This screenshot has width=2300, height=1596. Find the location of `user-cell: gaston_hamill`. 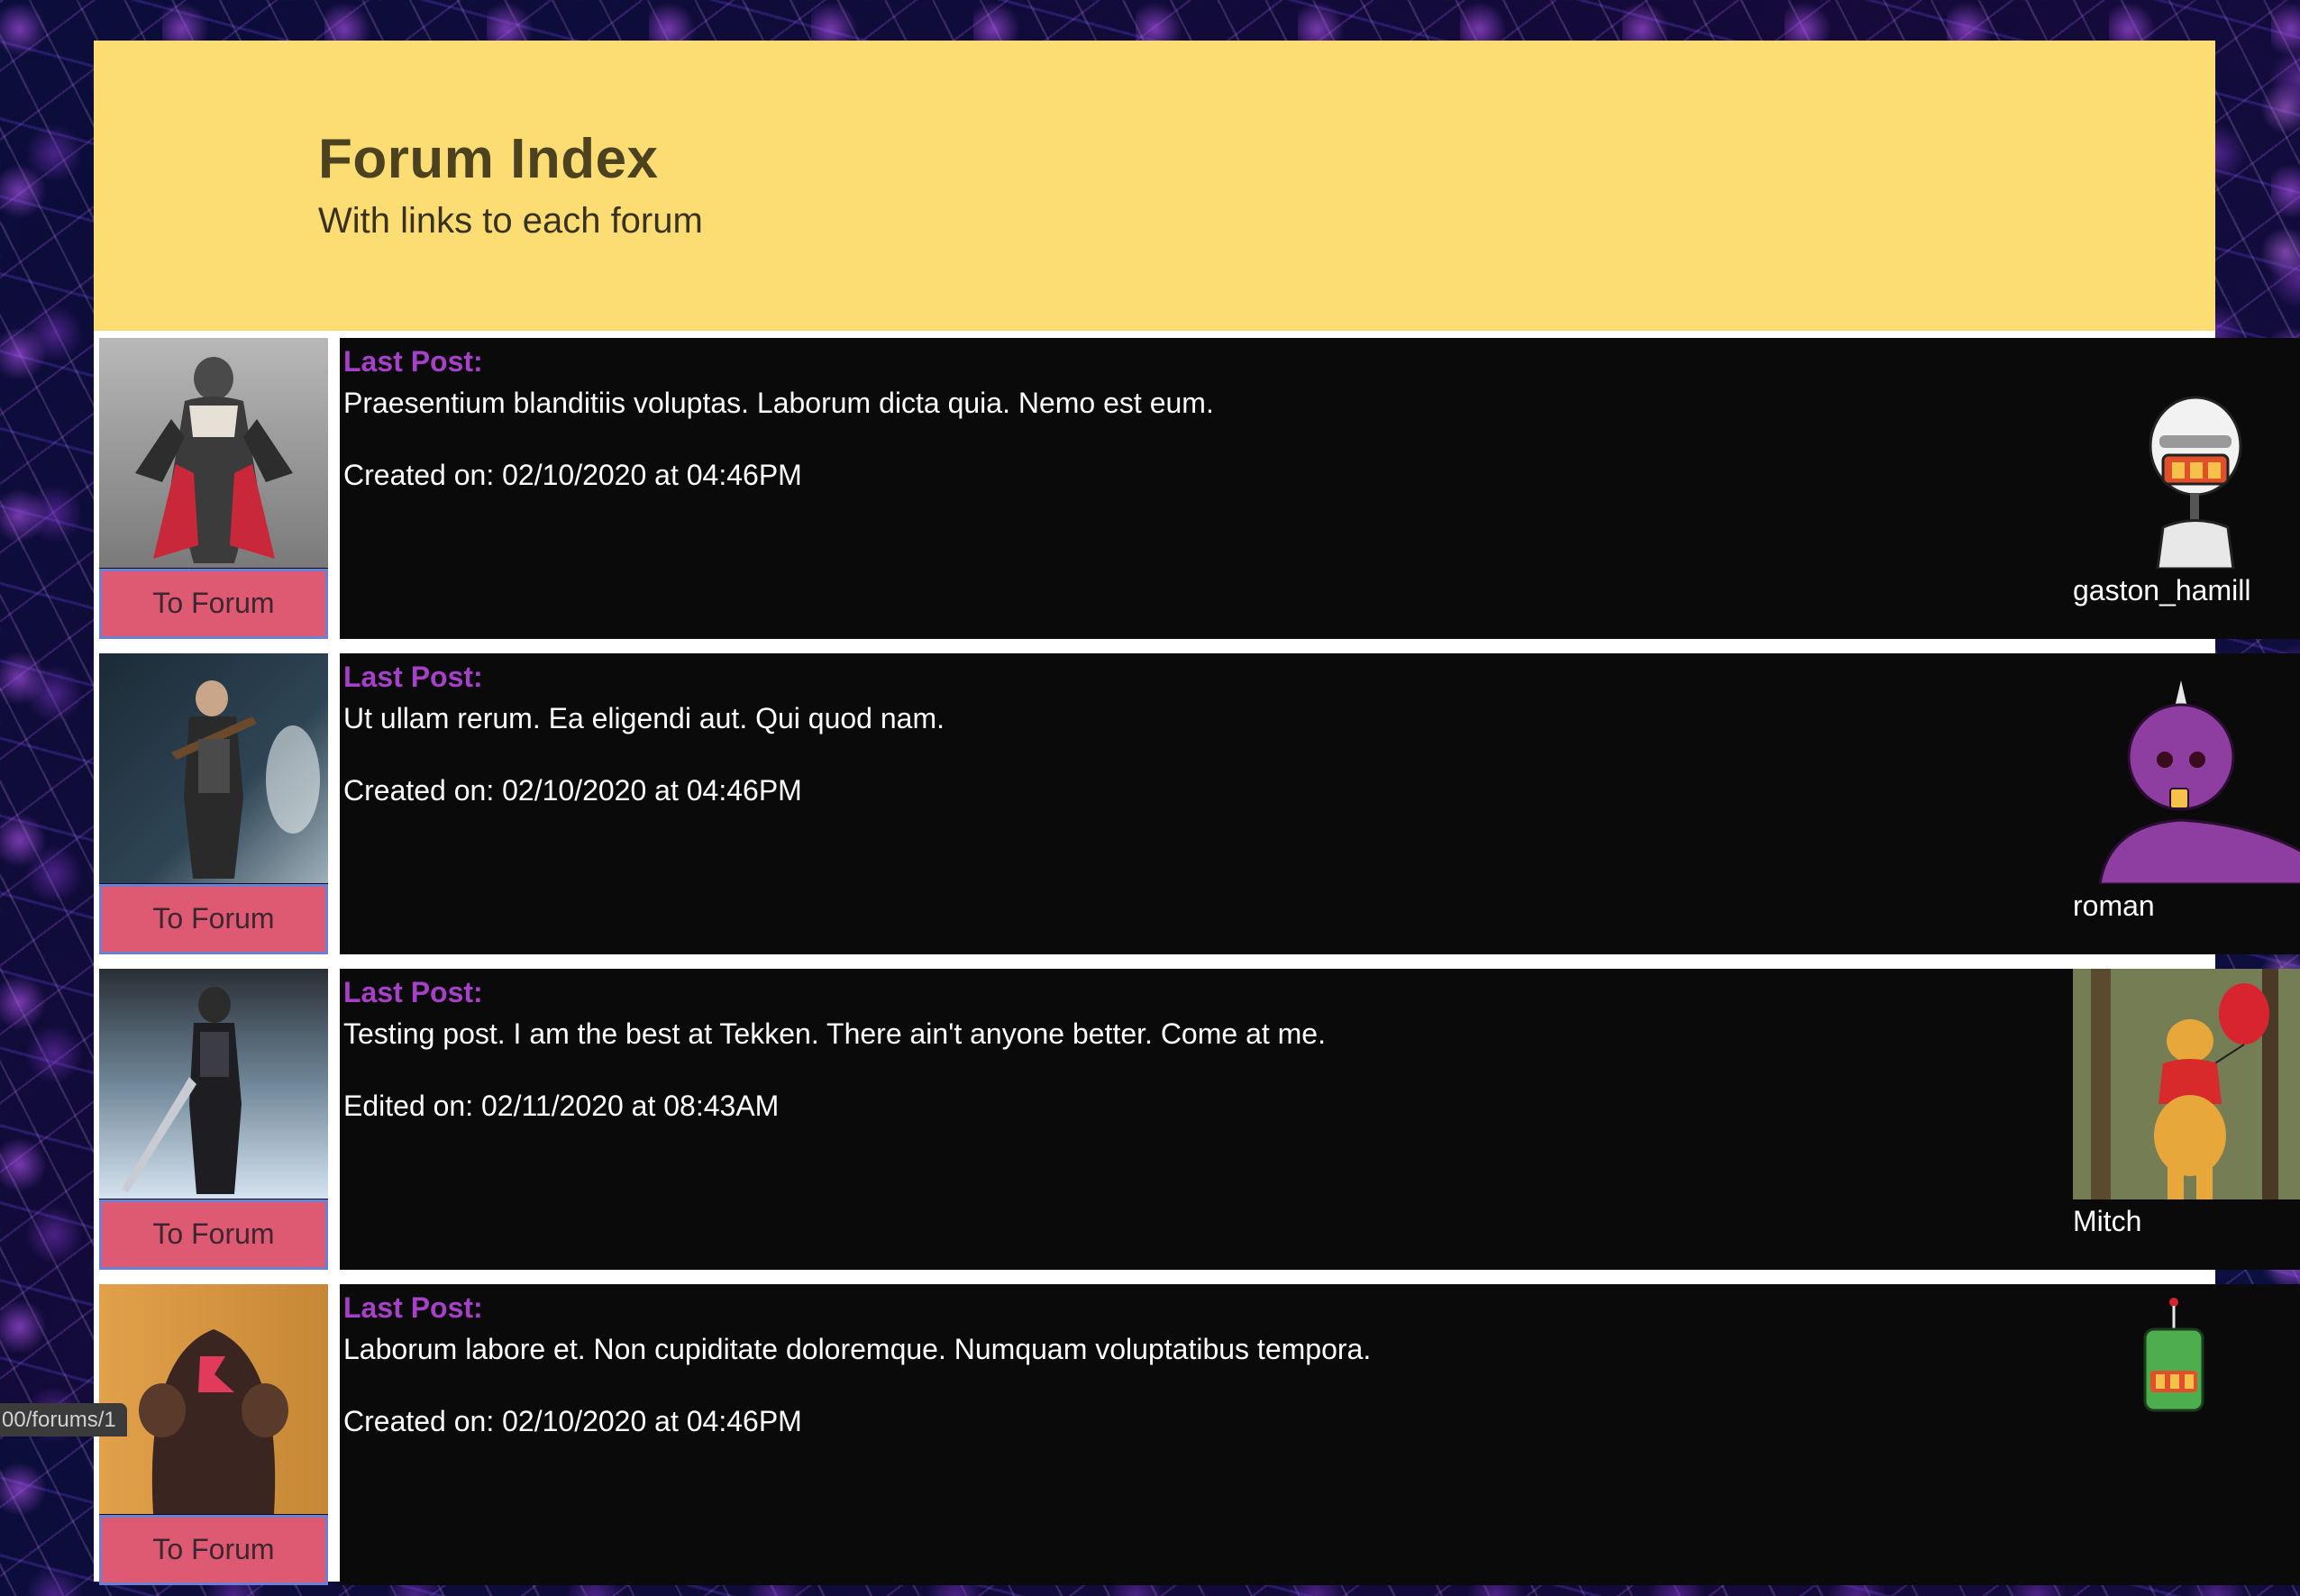

user-cell: gaston_hamill is located at coordinates (2186, 488).